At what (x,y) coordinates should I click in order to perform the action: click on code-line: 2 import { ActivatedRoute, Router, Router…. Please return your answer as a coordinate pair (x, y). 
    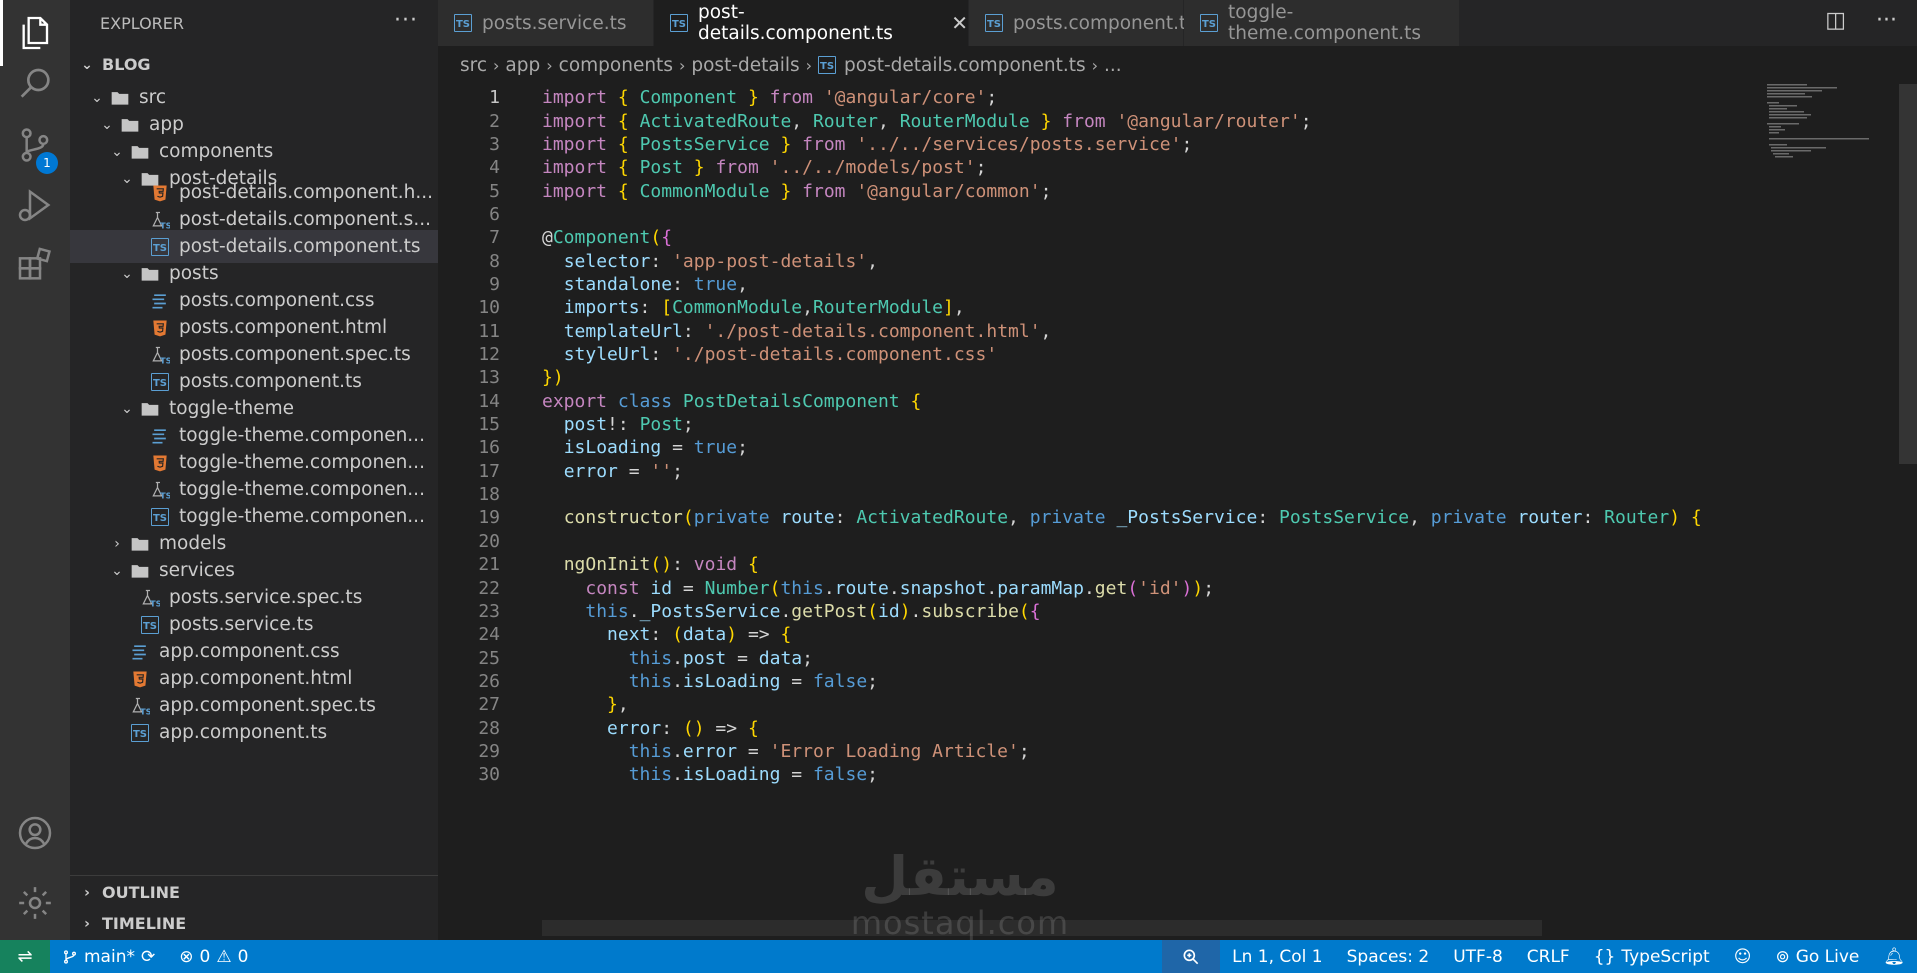
    Looking at the image, I should click on (1108, 120).